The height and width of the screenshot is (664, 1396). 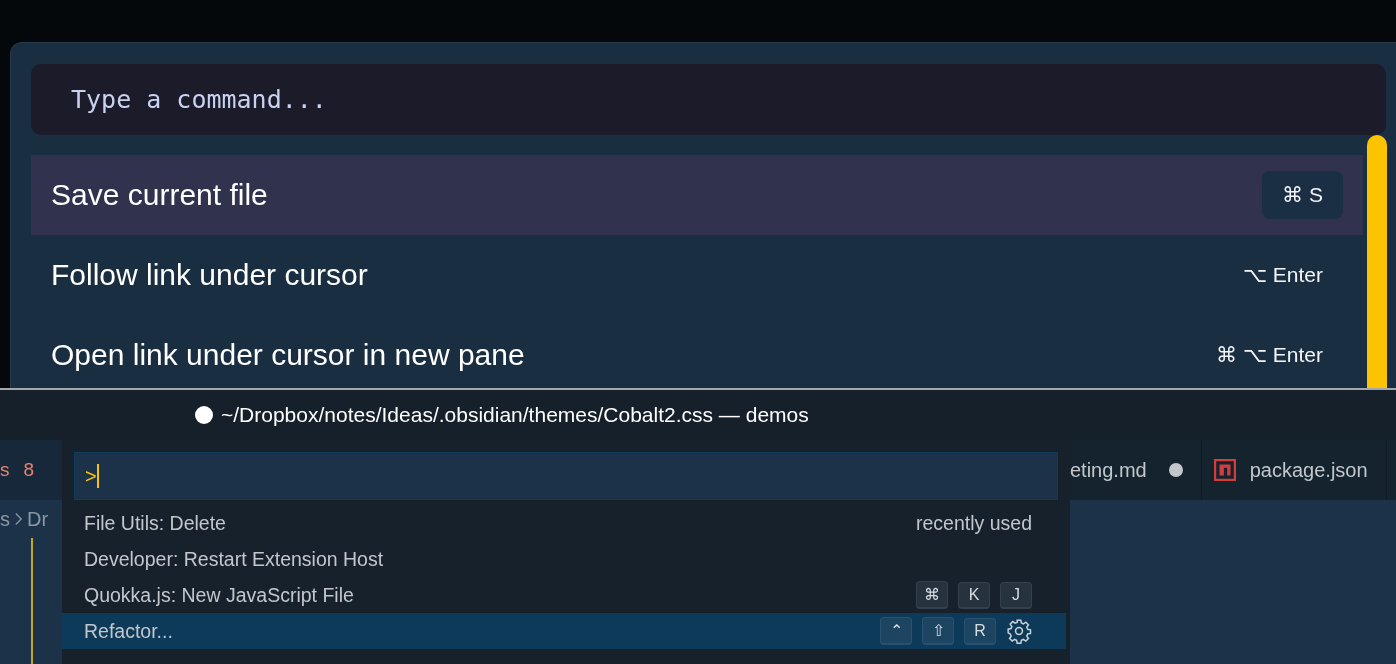 What do you see at coordinates (1282, 275) in the screenshot?
I see `hotkey-label: ⌥ Enter` at bounding box center [1282, 275].